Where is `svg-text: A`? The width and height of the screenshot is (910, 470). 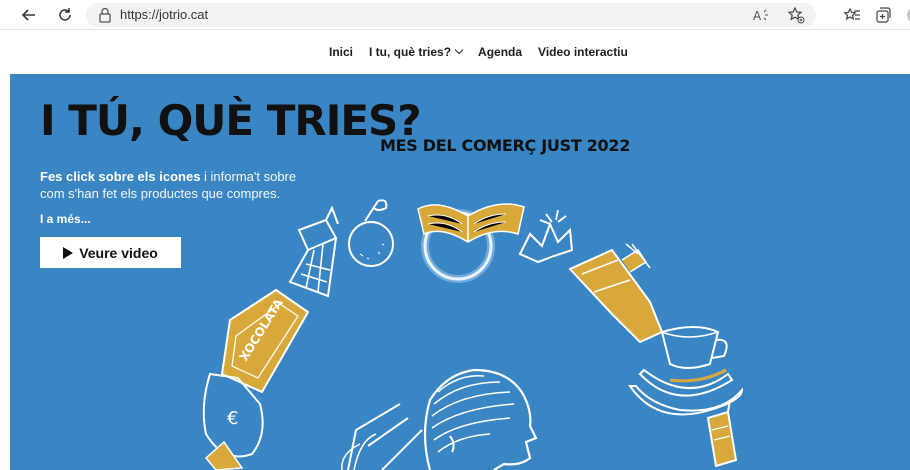 svg-text: A is located at coordinates (757, 15).